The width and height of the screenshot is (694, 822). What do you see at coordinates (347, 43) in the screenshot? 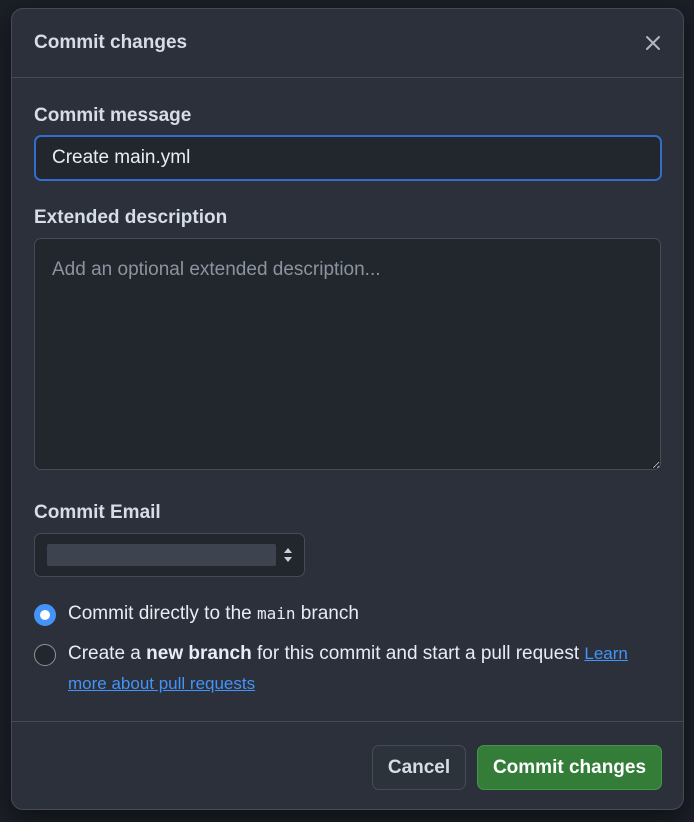
I see `dialog-header: Commit changes` at bounding box center [347, 43].